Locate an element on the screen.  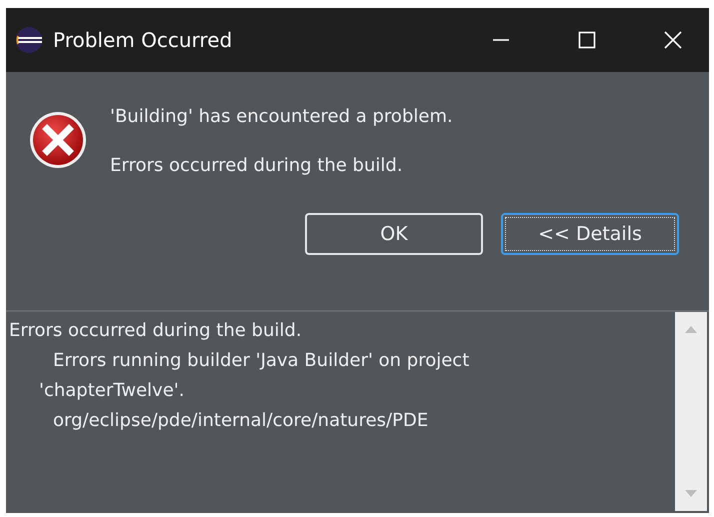
details-line: Errors occurred during the build. is located at coordinates (156, 331).